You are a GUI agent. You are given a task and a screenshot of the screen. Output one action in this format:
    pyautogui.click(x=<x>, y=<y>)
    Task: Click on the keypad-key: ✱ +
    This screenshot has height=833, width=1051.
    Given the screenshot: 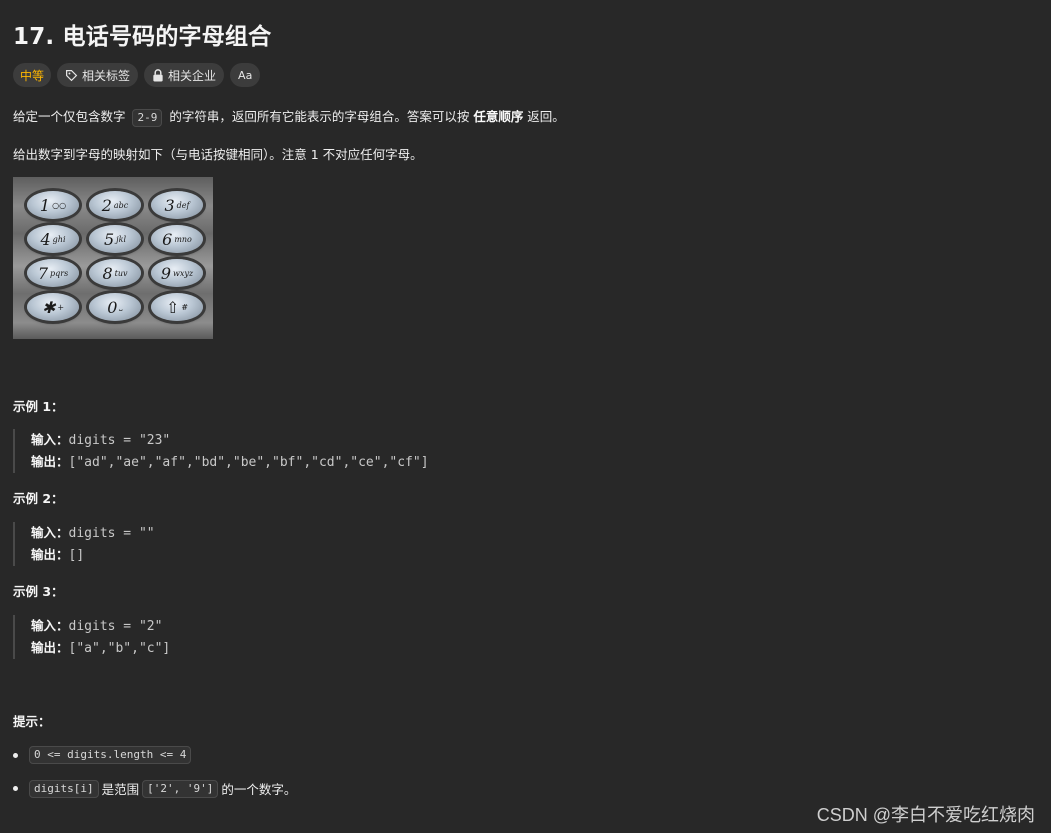 What is the action you would take?
    pyautogui.click(x=53, y=307)
    